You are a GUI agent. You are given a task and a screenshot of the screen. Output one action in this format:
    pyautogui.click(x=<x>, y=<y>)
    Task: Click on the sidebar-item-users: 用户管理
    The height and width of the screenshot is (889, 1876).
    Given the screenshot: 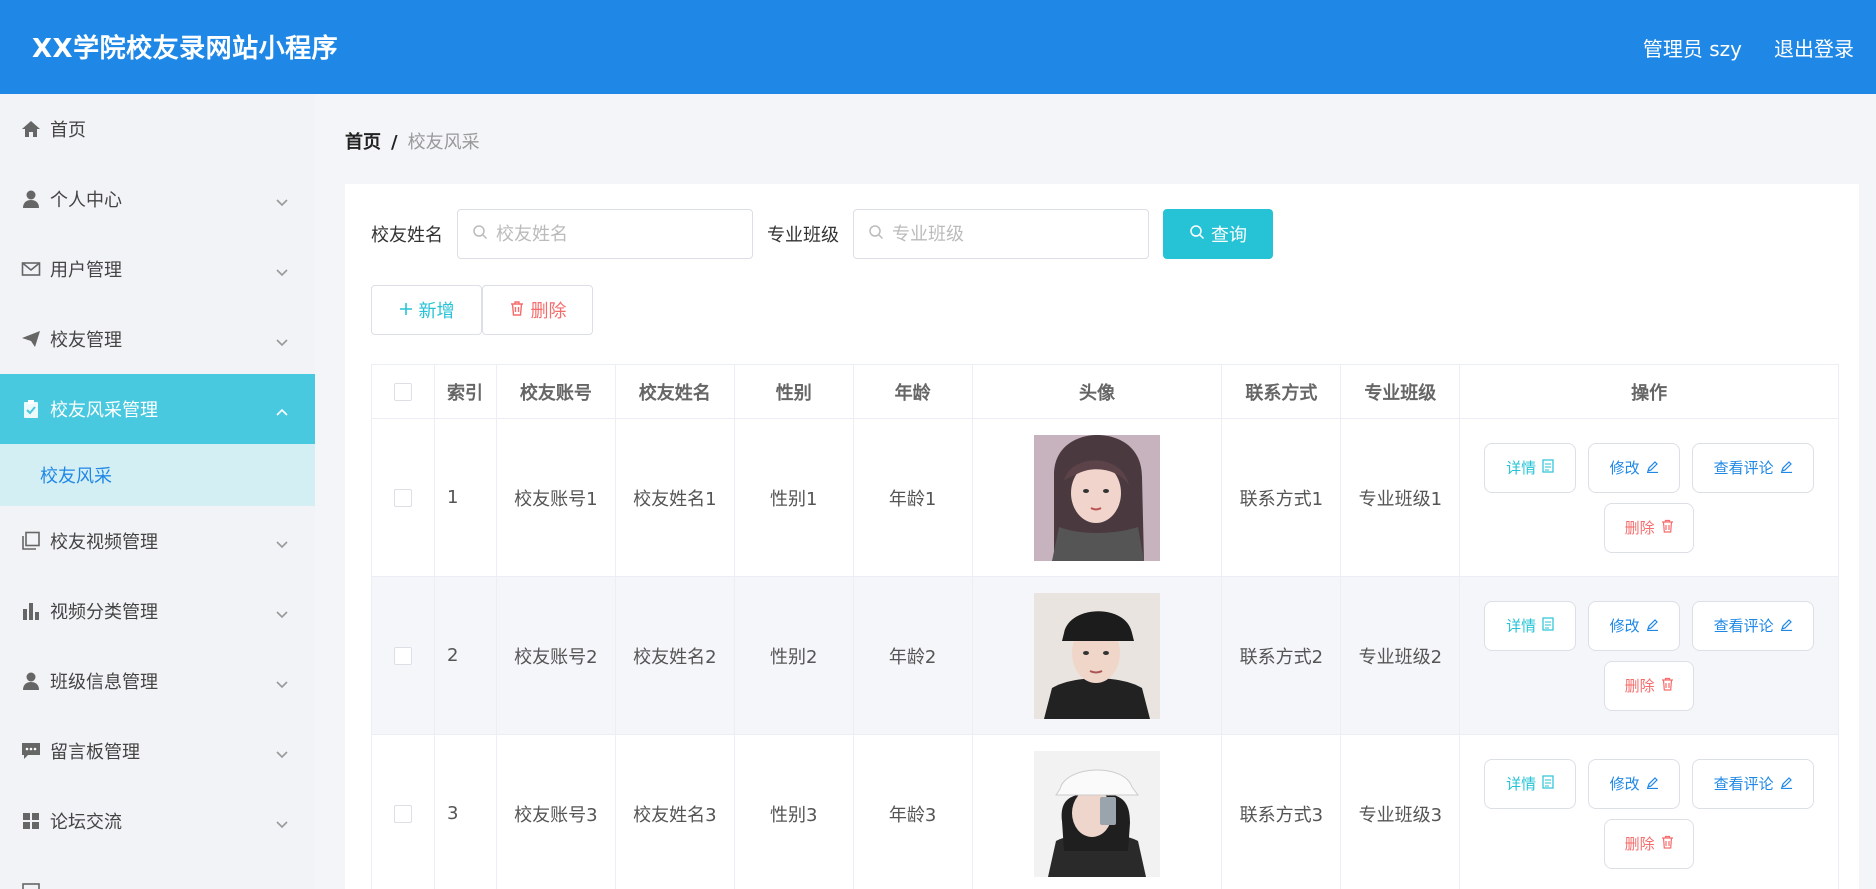 What is the action you would take?
    pyautogui.click(x=157, y=269)
    